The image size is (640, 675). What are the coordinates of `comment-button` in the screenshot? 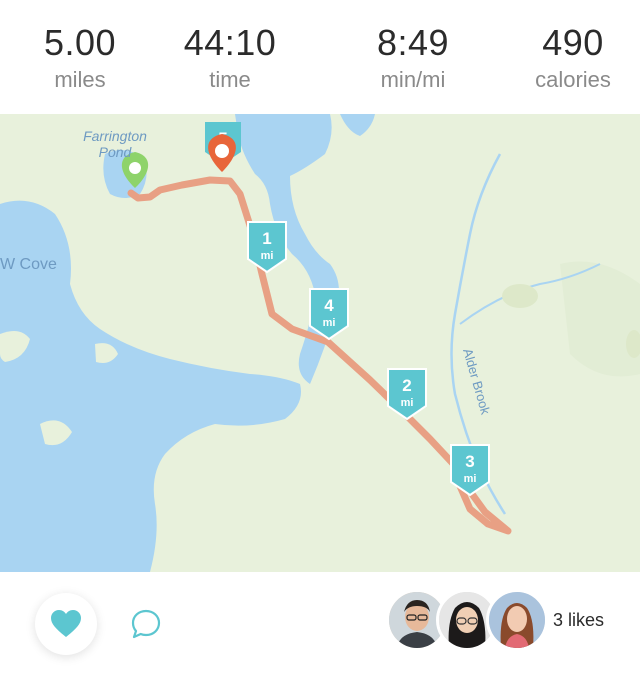 It's located at (146, 624).